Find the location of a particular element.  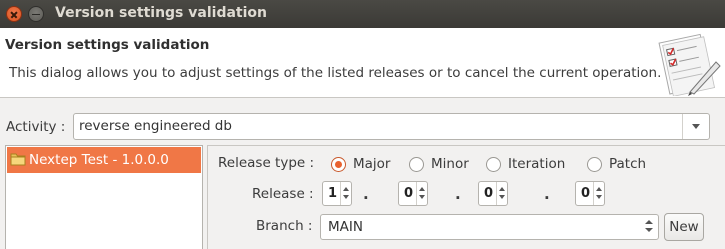

activity-combo: reverse engineered db is located at coordinates (391, 126).